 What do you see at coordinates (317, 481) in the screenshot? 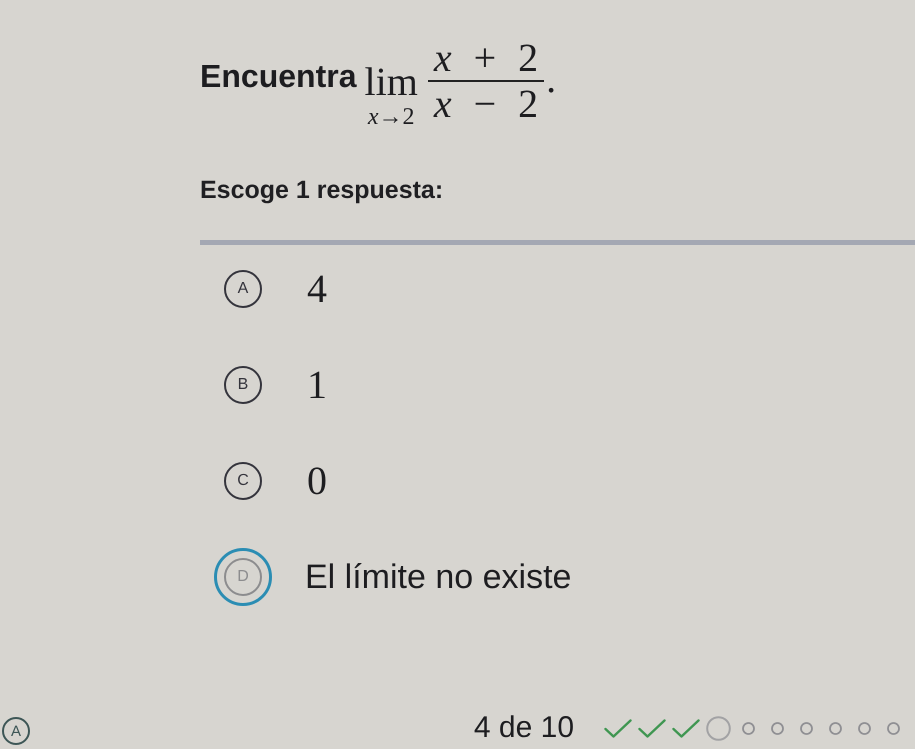
I see `answer-text: 0` at bounding box center [317, 481].